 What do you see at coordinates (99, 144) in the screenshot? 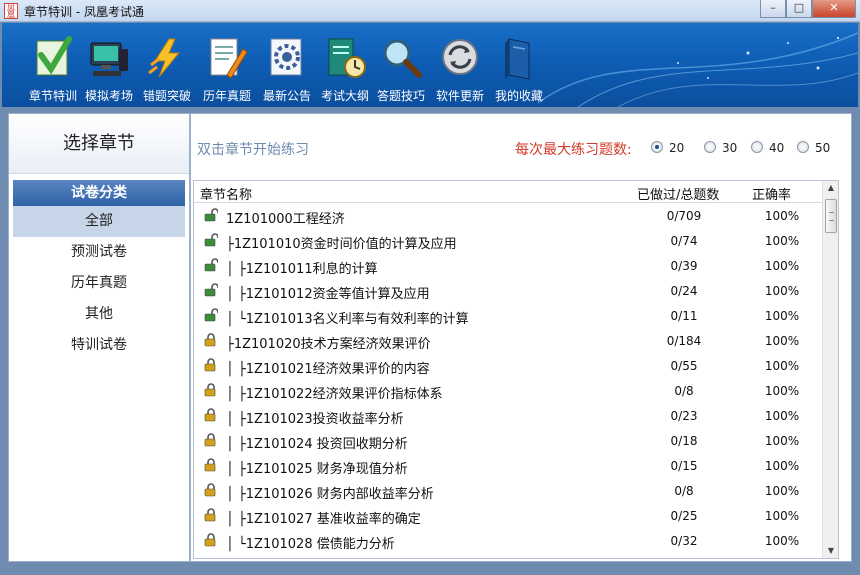
I see `sidebar-title: 选择章节` at bounding box center [99, 144].